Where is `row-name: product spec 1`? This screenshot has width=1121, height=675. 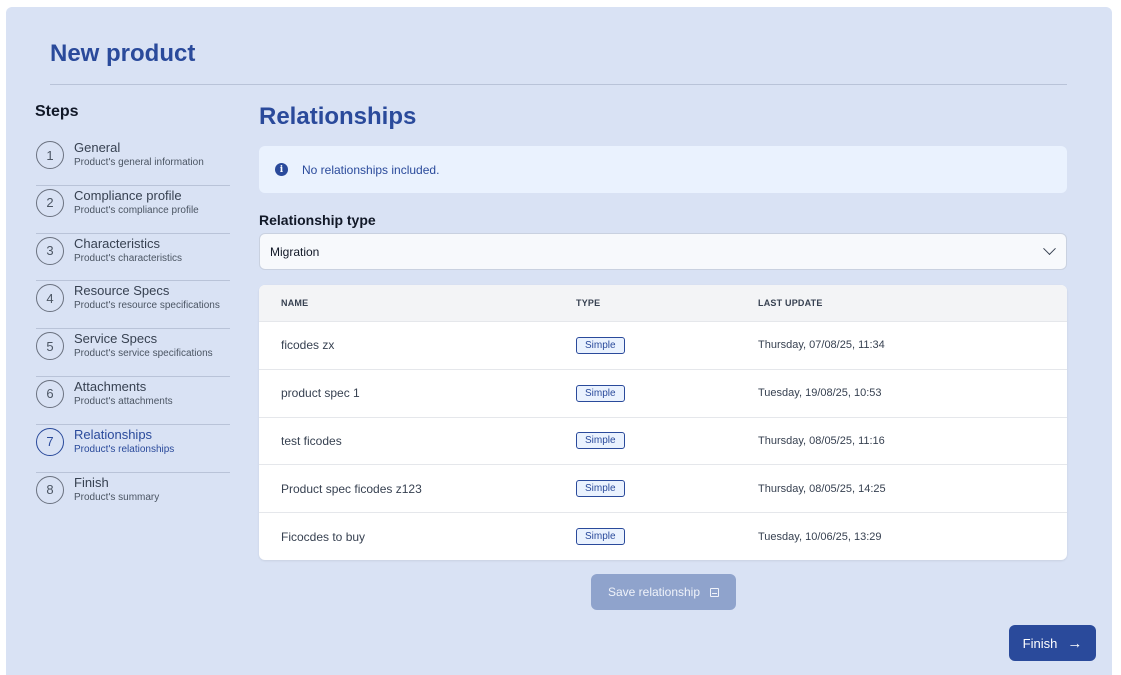 row-name: product spec 1 is located at coordinates (320, 393).